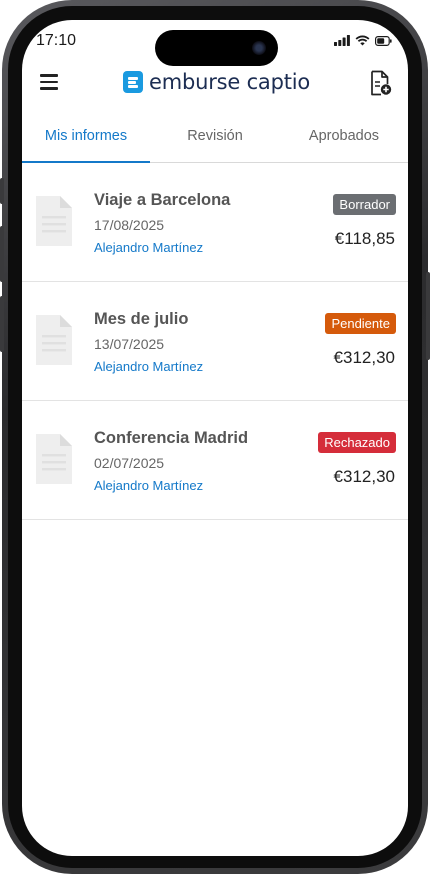 The width and height of the screenshot is (430, 874). What do you see at coordinates (162, 200) in the screenshot?
I see `report-title: Viaje a Barcelona` at bounding box center [162, 200].